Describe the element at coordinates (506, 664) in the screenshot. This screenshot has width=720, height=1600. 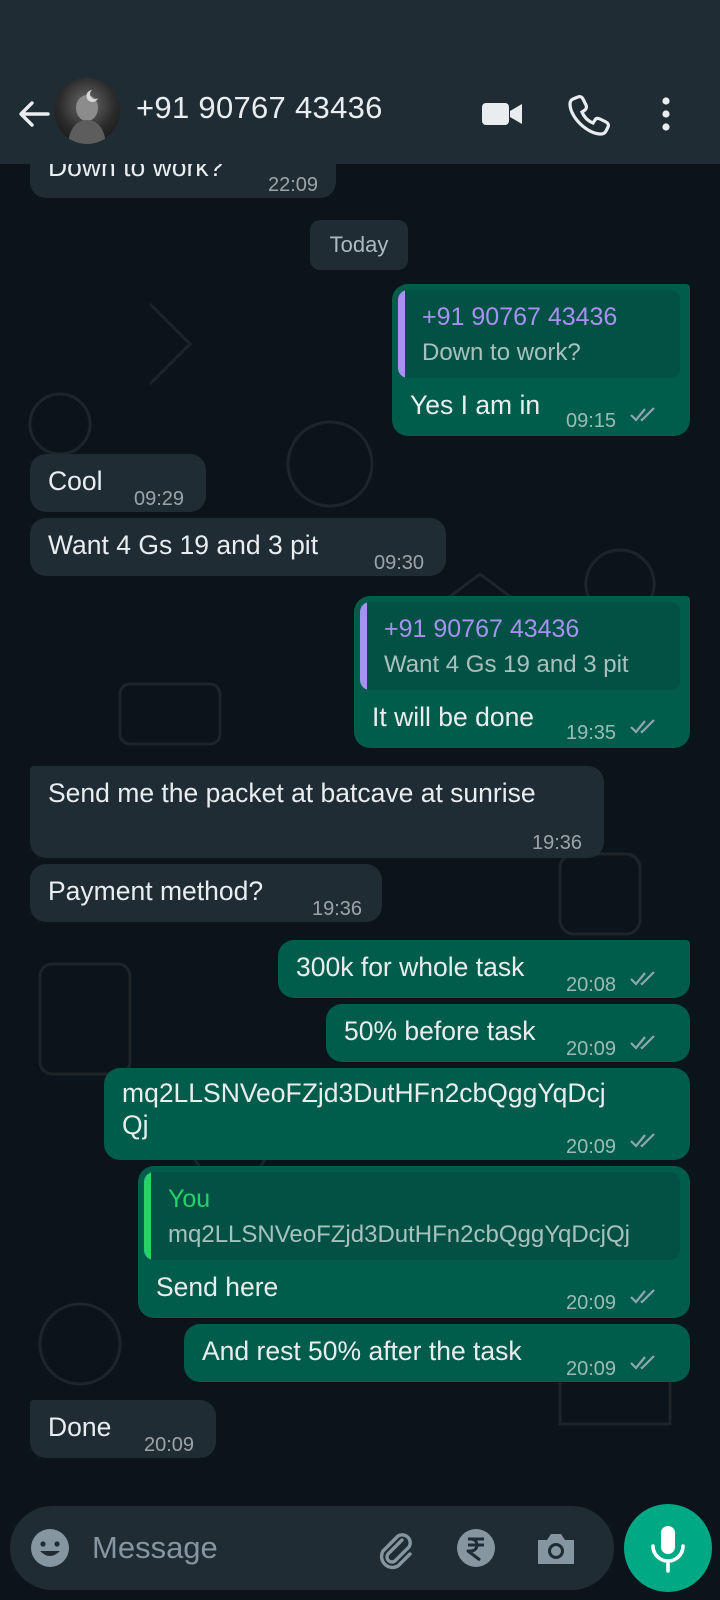
I see `quoted-text: Want 4 Gs 19 and 3 pit` at that location.